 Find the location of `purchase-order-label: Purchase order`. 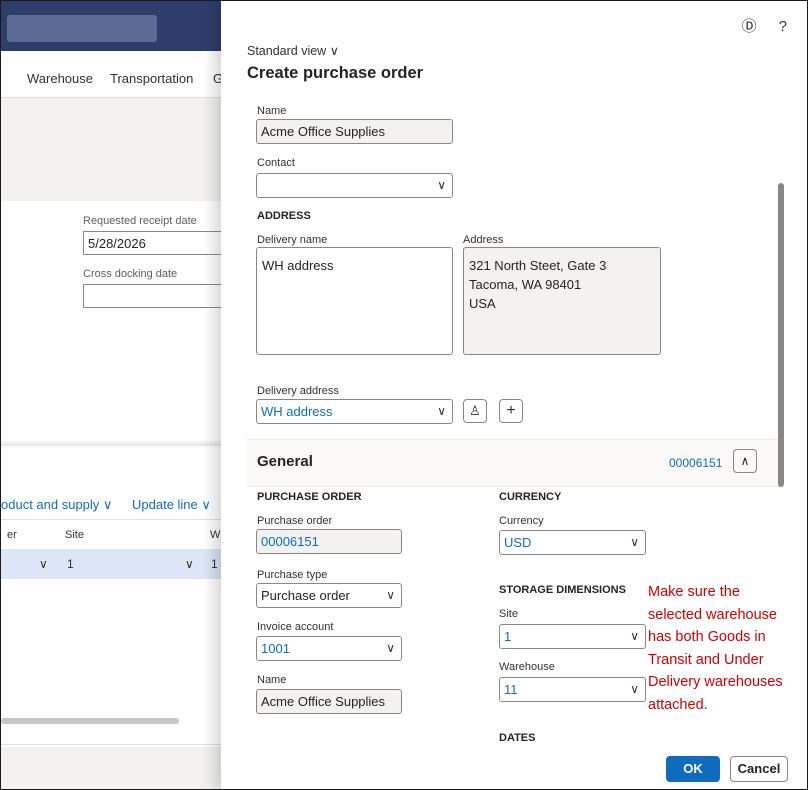

purchase-order-label: Purchase order is located at coordinates (295, 521).